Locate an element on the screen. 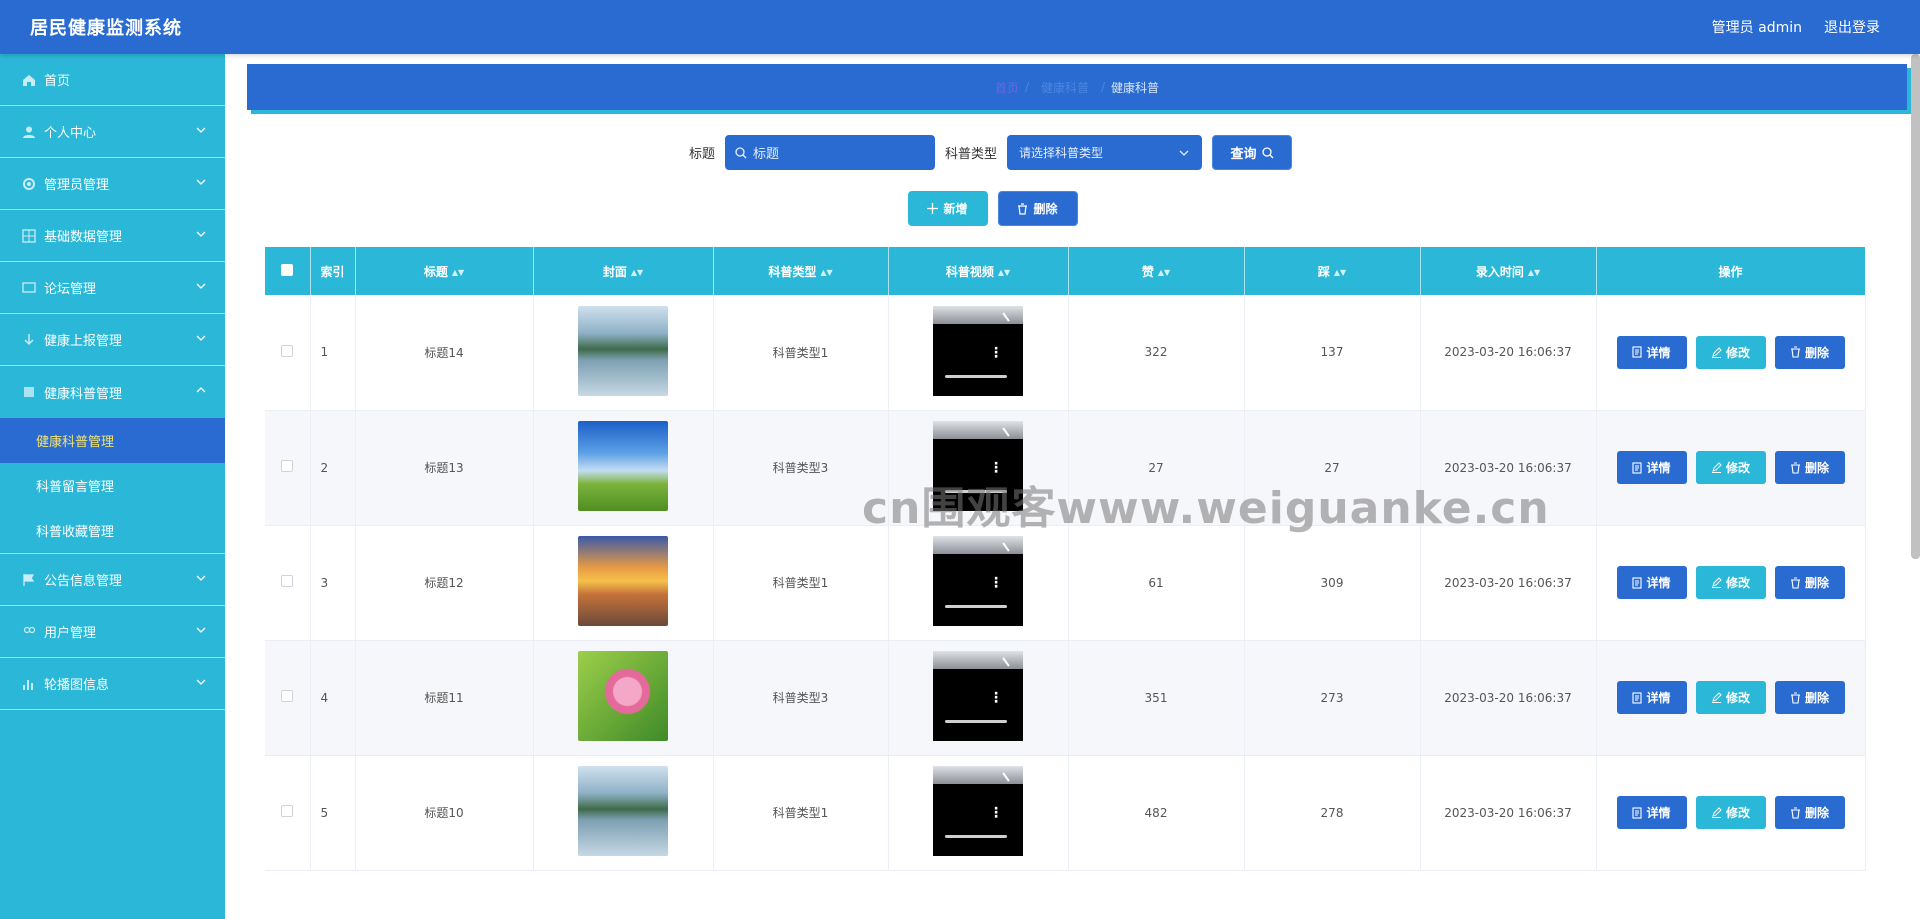  select-all-cell is located at coordinates (288, 271).